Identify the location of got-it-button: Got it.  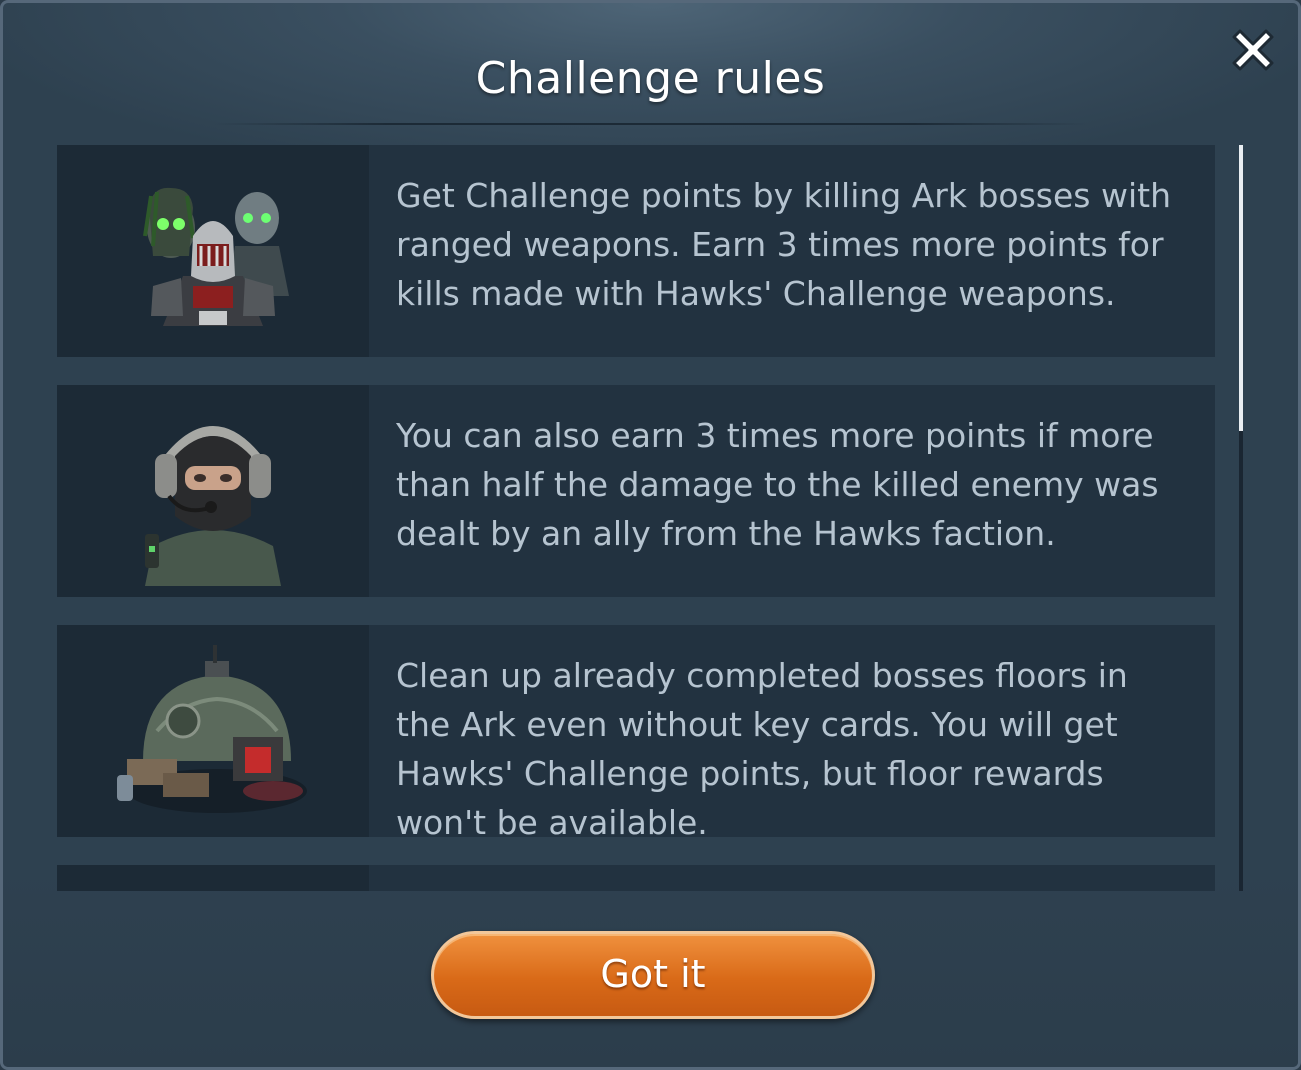
(653, 975).